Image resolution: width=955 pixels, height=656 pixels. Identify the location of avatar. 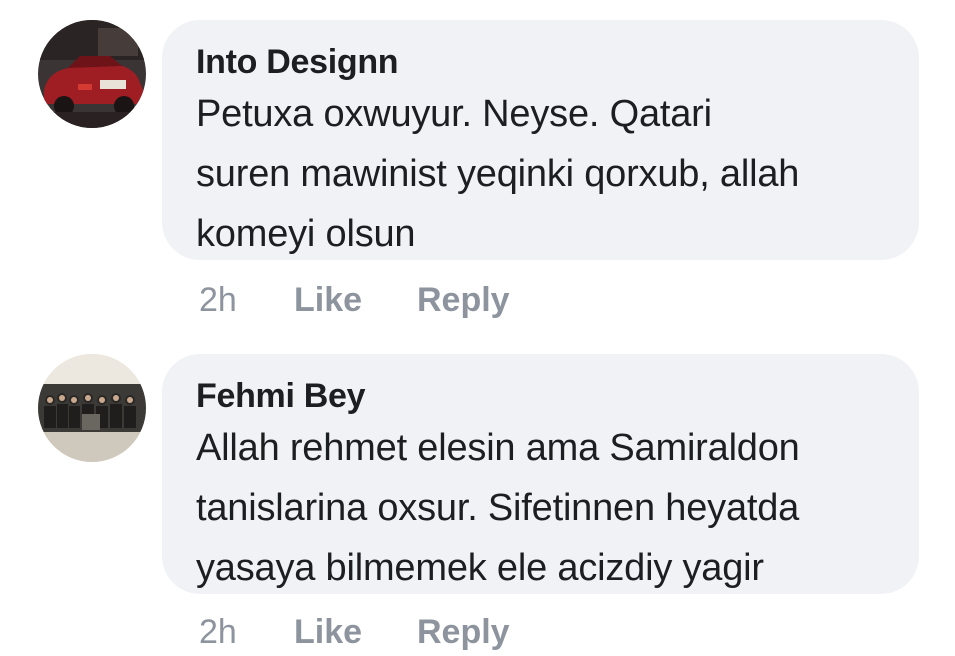
(92, 408).